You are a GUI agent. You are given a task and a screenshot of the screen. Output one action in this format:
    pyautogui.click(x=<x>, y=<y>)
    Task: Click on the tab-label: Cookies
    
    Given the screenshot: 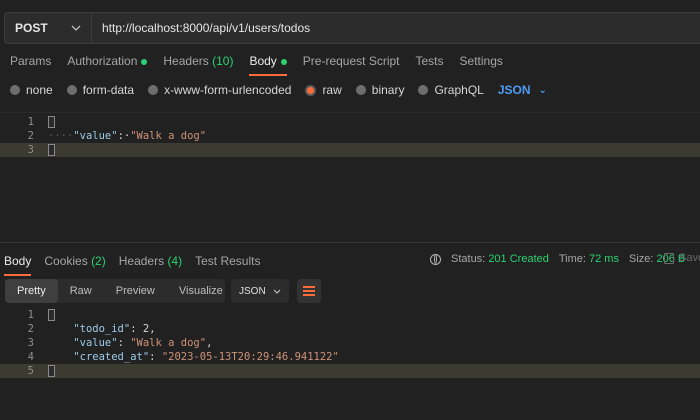 What is the action you would take?
    pyautogui.click(x=66, y=261)
    